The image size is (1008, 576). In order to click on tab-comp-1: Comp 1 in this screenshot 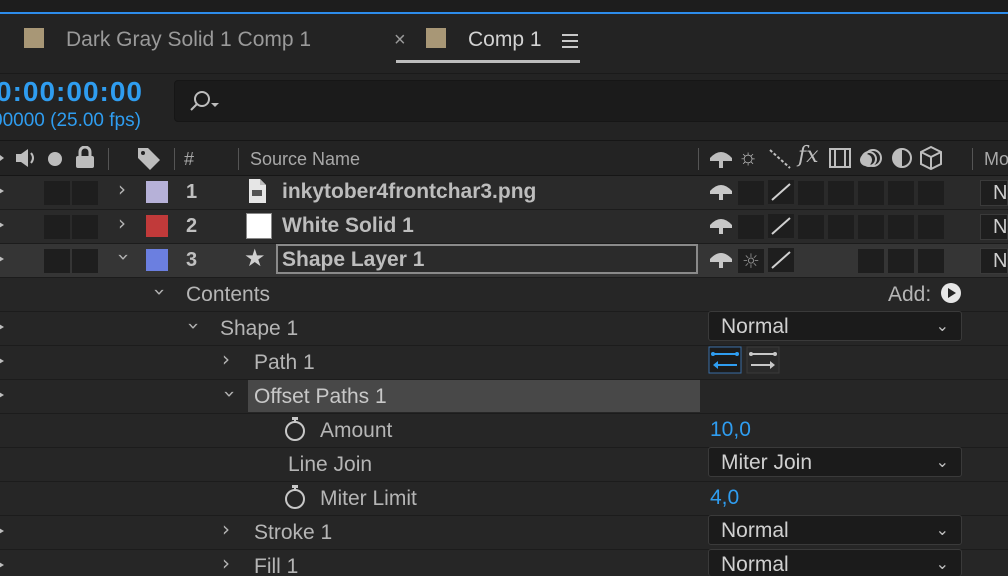, I will do `click(505, 40)`.